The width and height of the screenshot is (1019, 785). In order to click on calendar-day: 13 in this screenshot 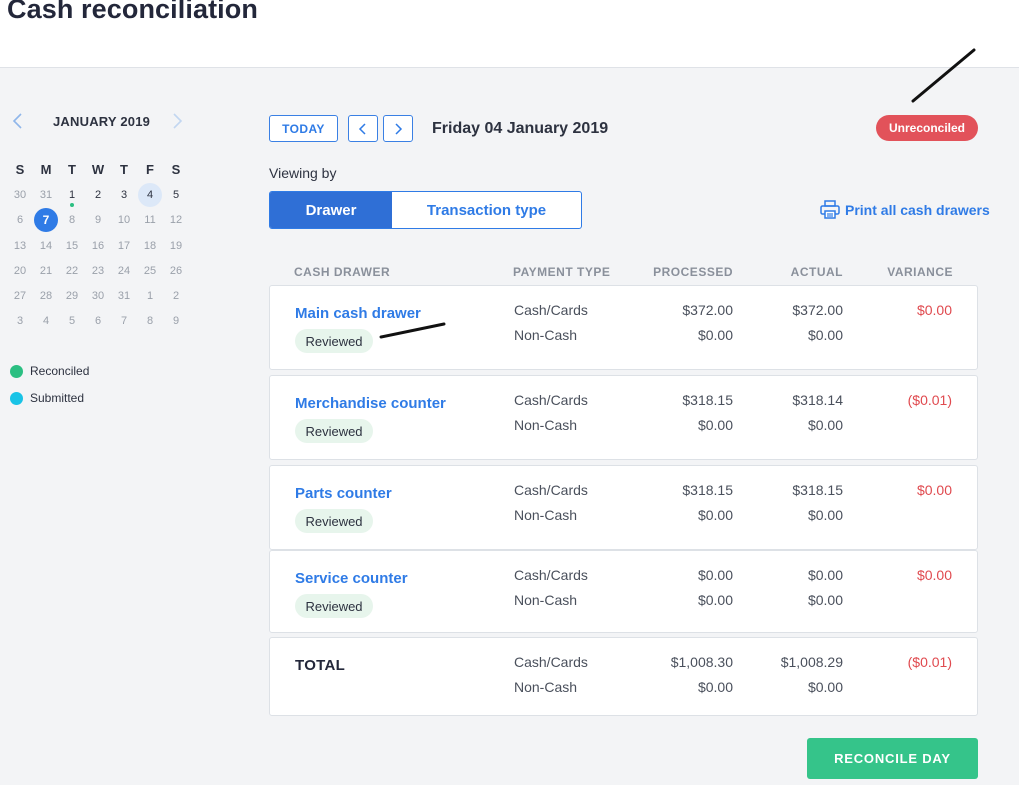, I will do `click(20, 245)`.